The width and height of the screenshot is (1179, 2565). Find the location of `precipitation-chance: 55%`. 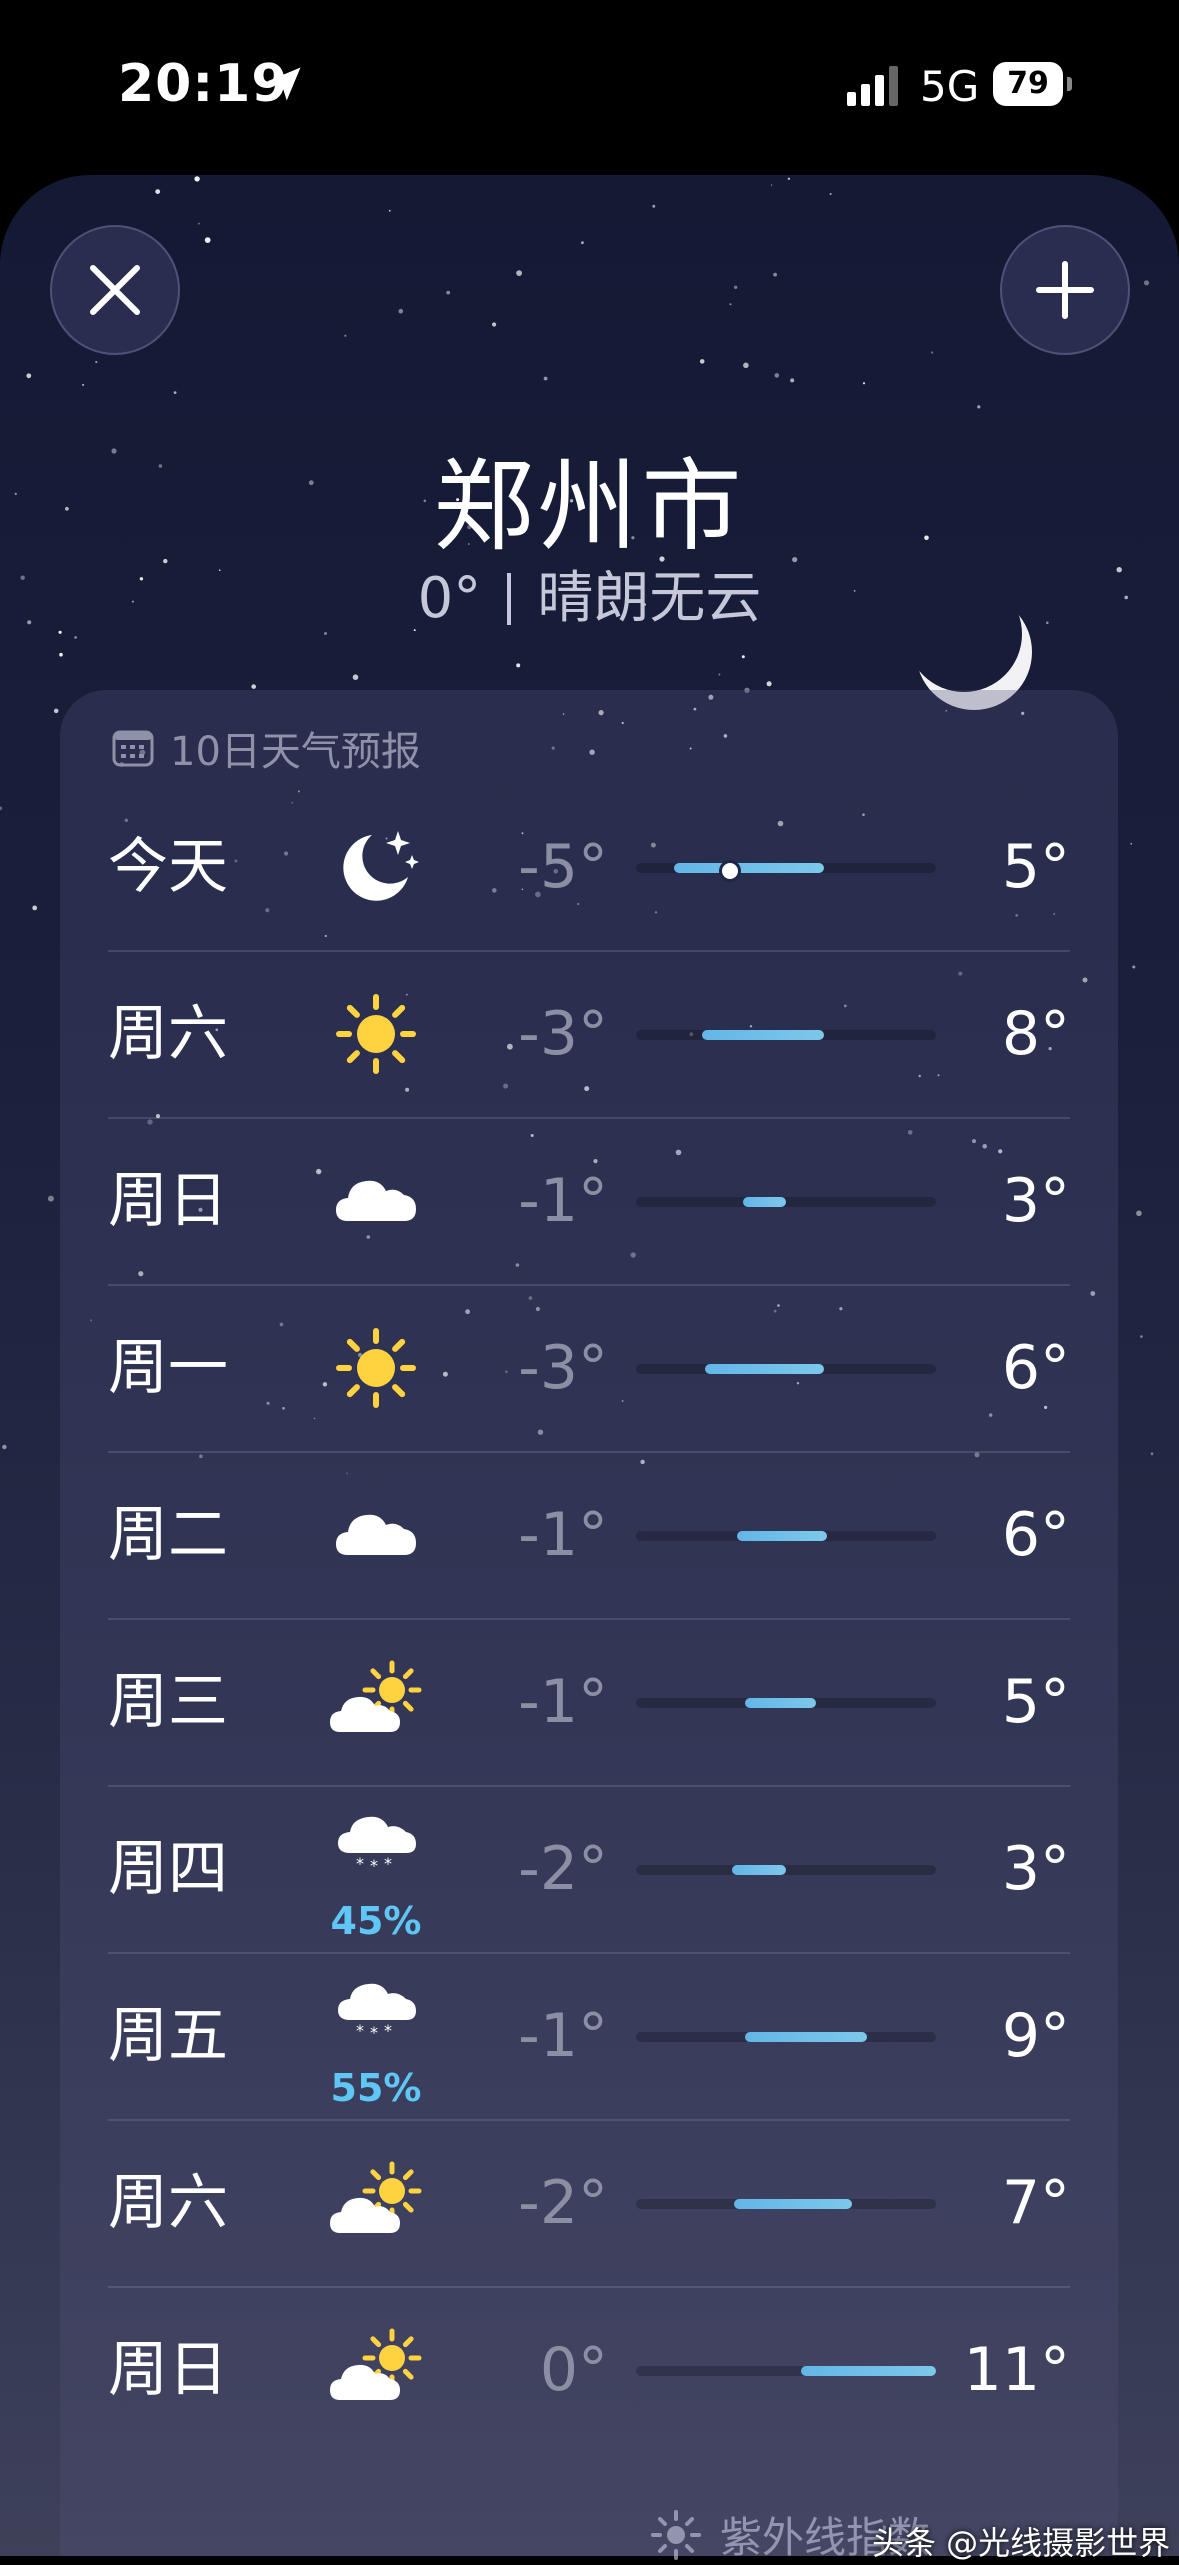

precipitation-chance: 55% is located at coordinates (376, 2088).